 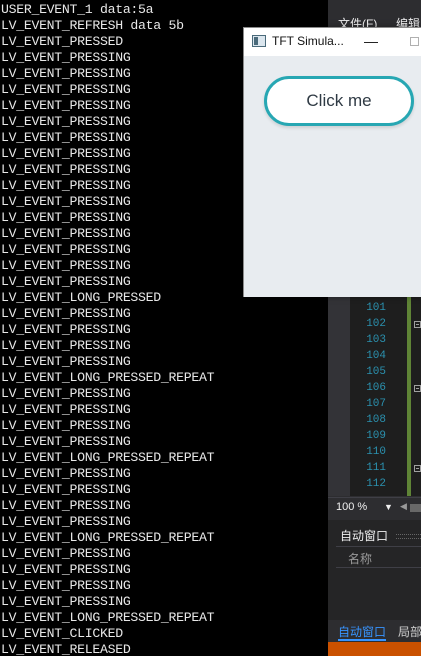 What do you see at coordinates (376, 324) in the screenshot?
I see `line-number: 102` at bounding box center [376, 324].